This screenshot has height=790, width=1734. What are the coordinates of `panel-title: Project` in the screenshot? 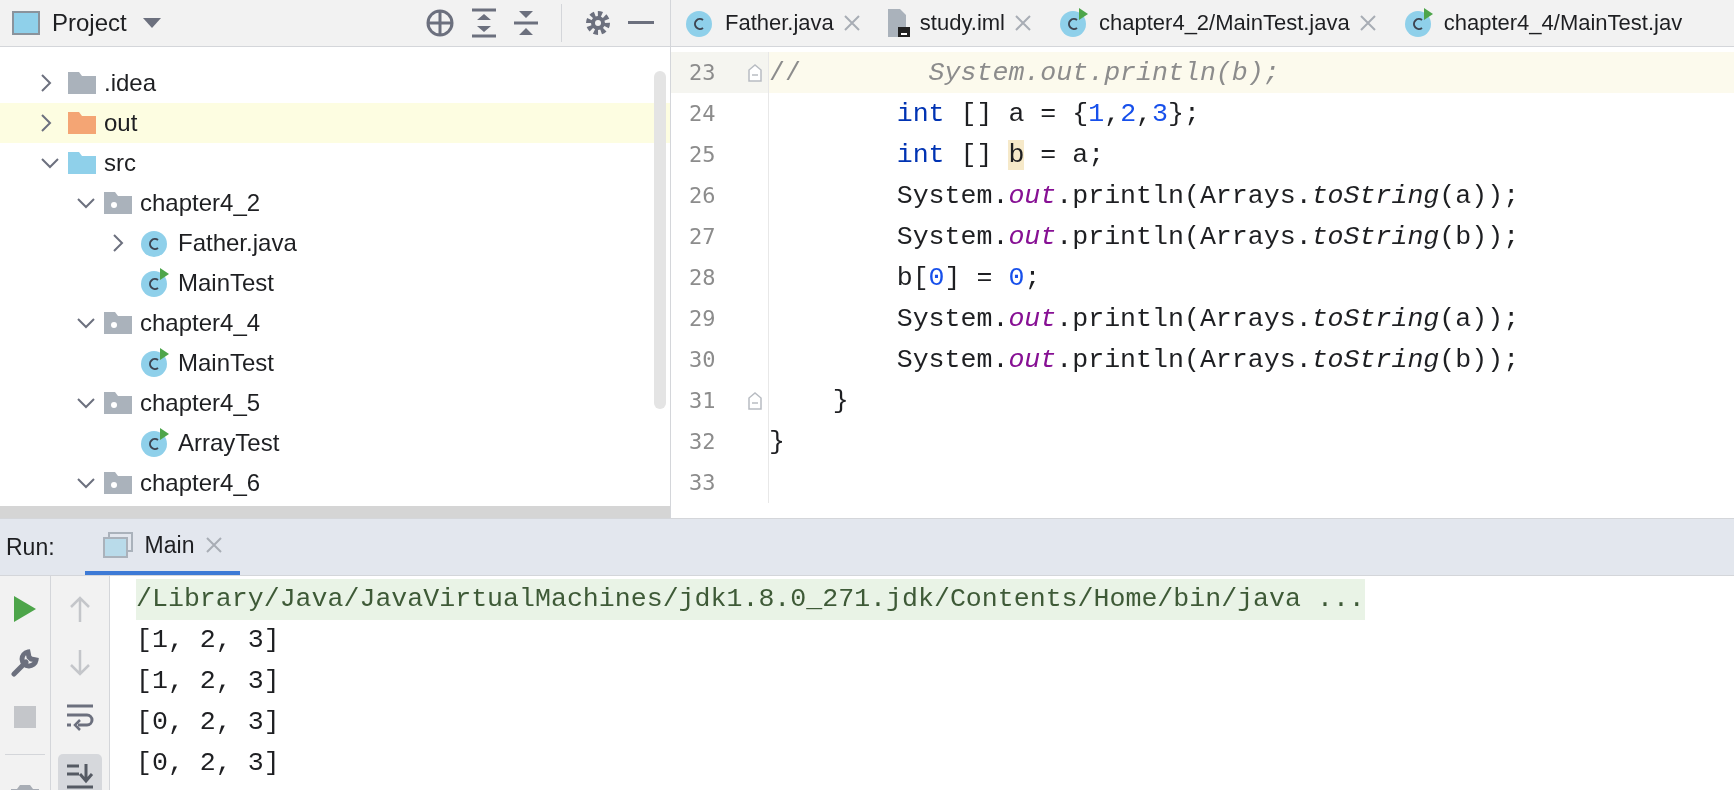 It's located at (89, 23).